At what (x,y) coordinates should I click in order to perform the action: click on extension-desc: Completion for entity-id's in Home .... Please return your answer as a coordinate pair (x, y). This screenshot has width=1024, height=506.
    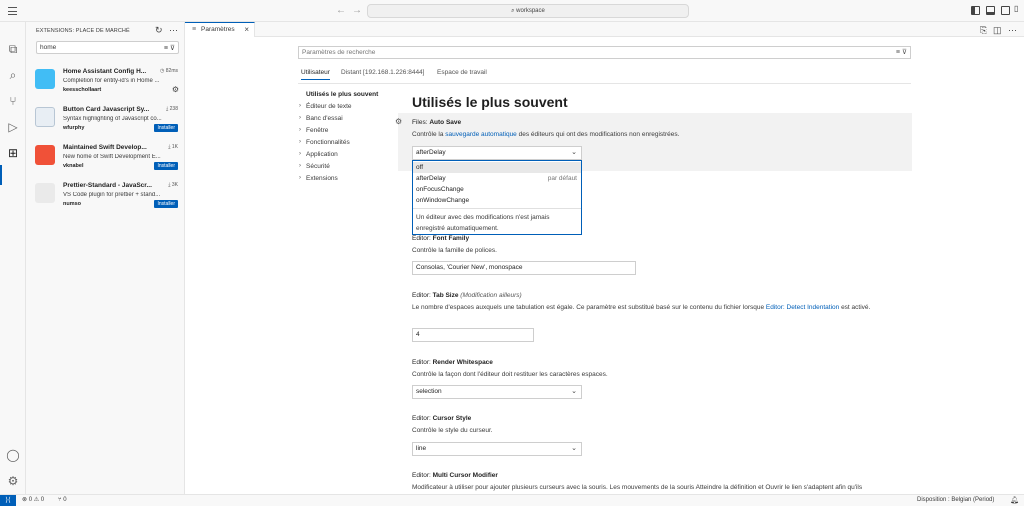
    Looking at the image, I should click on (111, 81).